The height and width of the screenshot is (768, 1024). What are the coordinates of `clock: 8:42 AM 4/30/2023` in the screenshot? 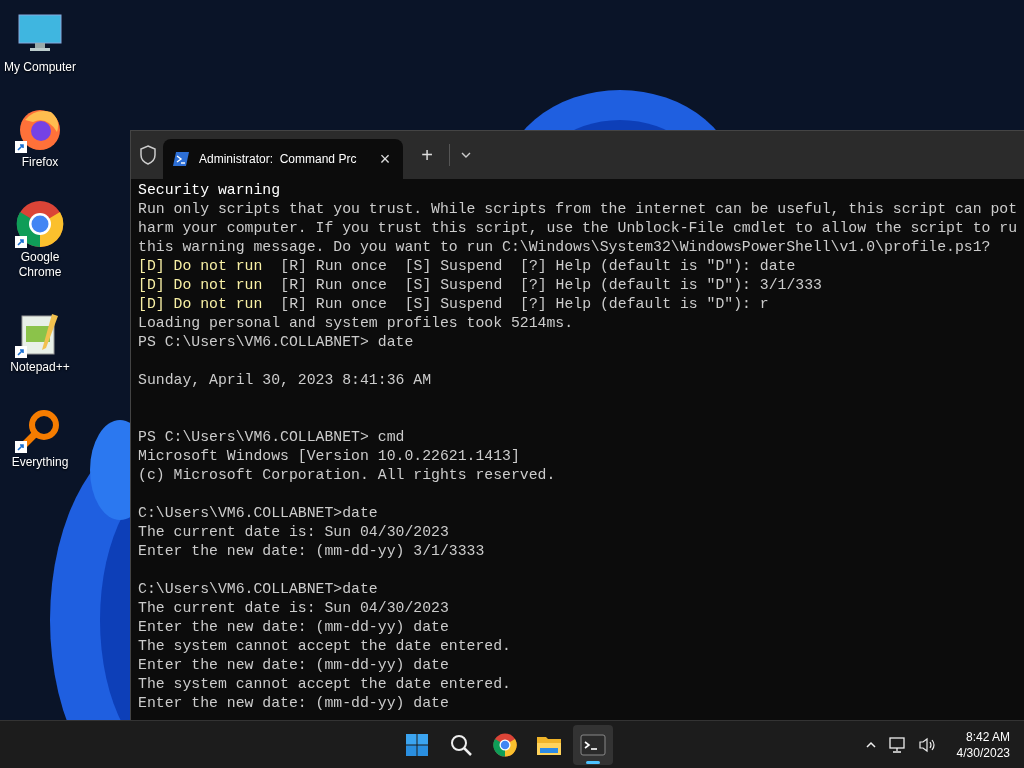 It's located at (983, 744).